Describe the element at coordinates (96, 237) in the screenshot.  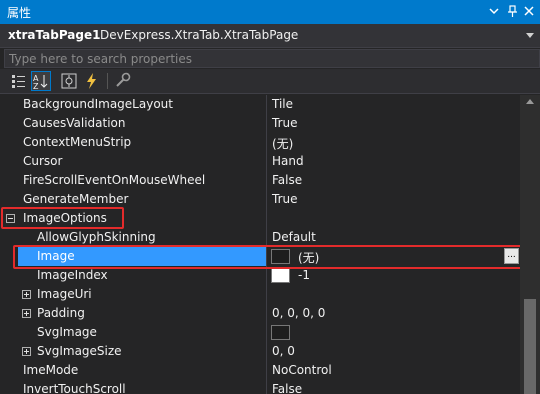
I see `property-name: AllowGlyphSkinning` at that location.